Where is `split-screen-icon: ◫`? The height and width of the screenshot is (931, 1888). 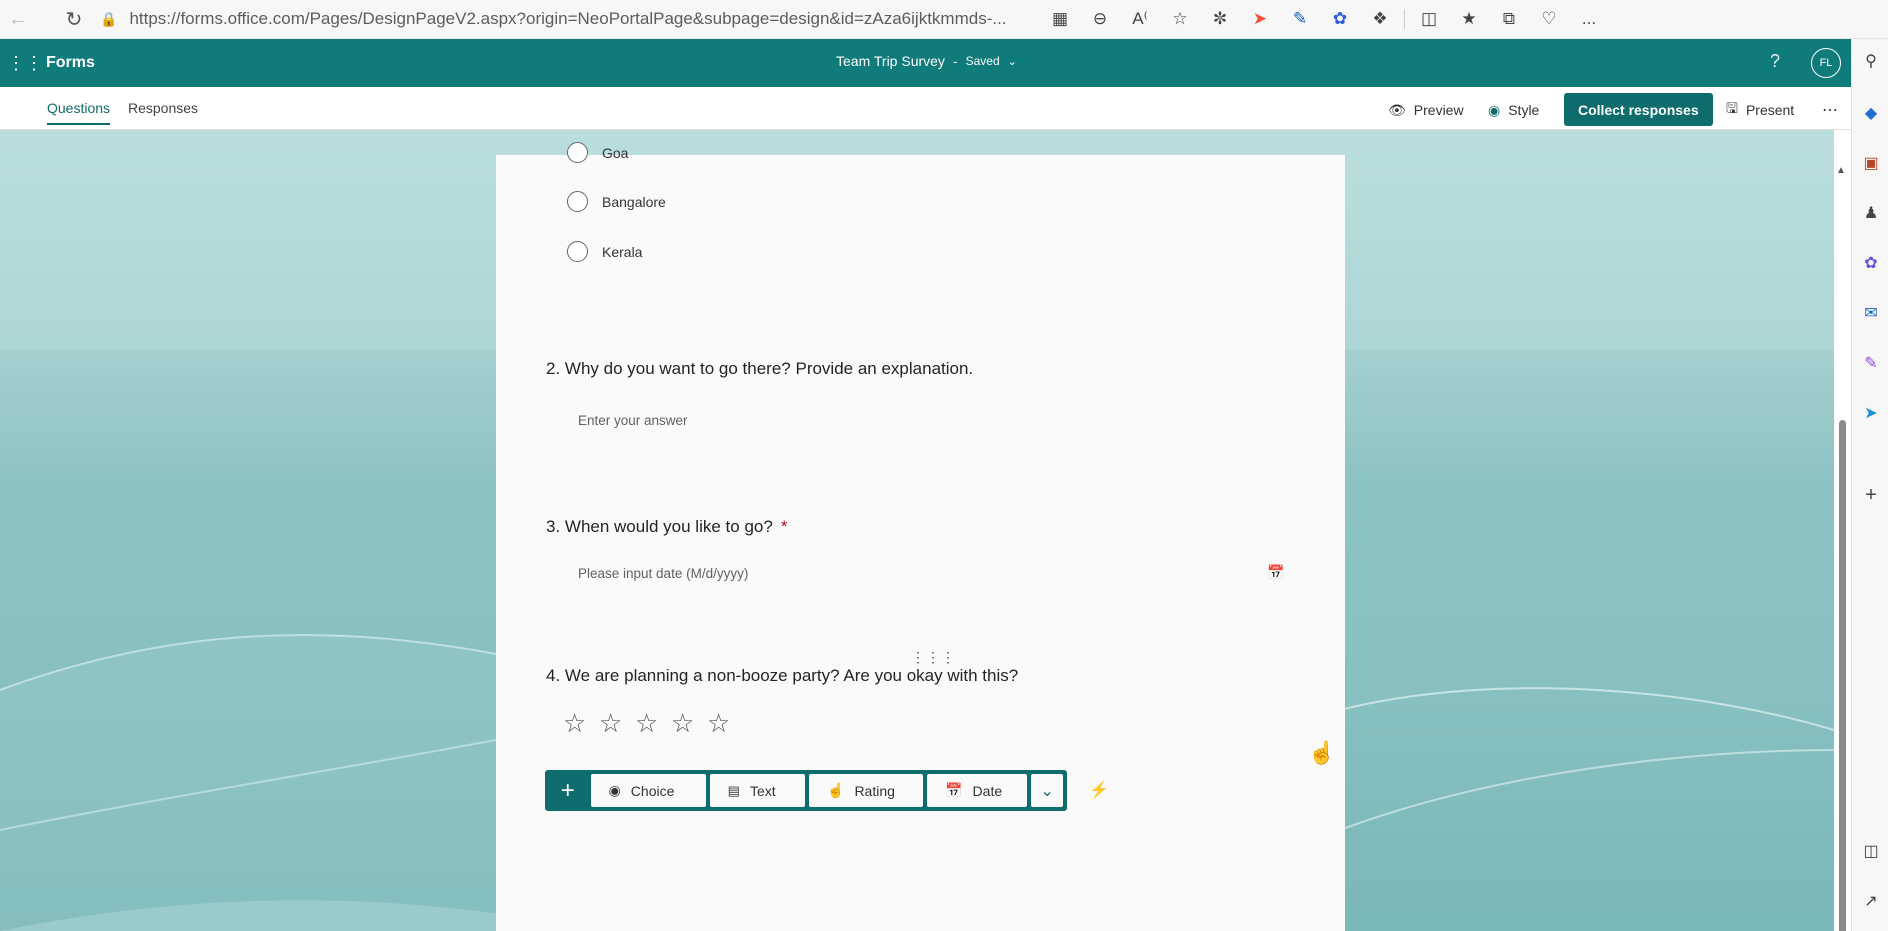
split-screen-icon: ◫ is located at coordinates (1429, 19).